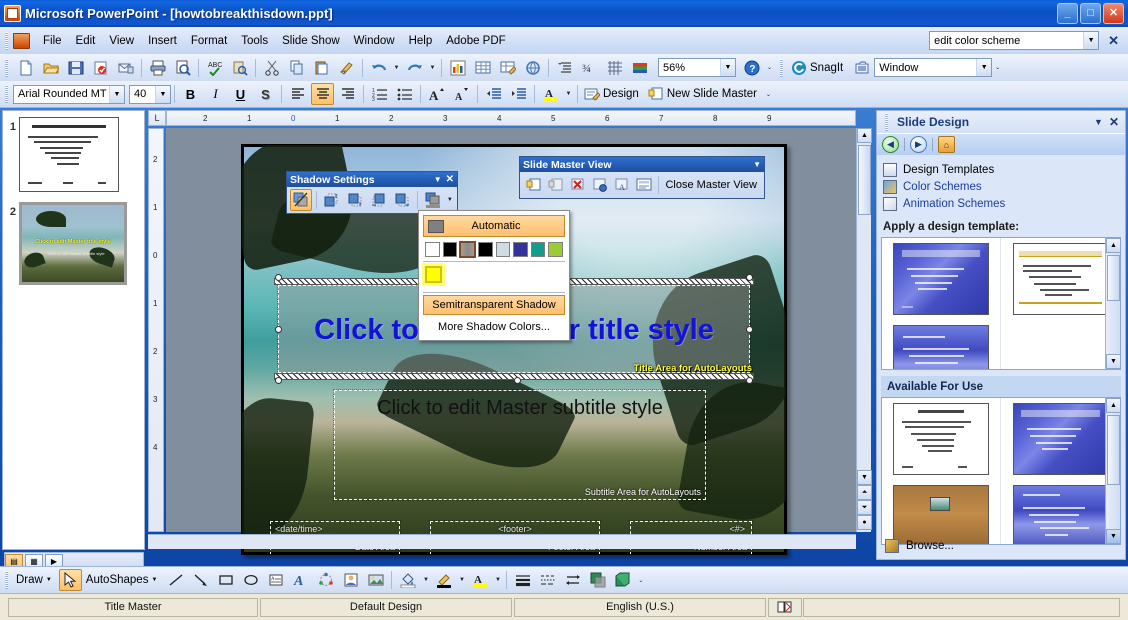 This screenshot has width=1128, height=620. I want to click on slide-vertical-scrollbar: ▲ ▼ ⏶ ⏷ ●, so click(864, 330).